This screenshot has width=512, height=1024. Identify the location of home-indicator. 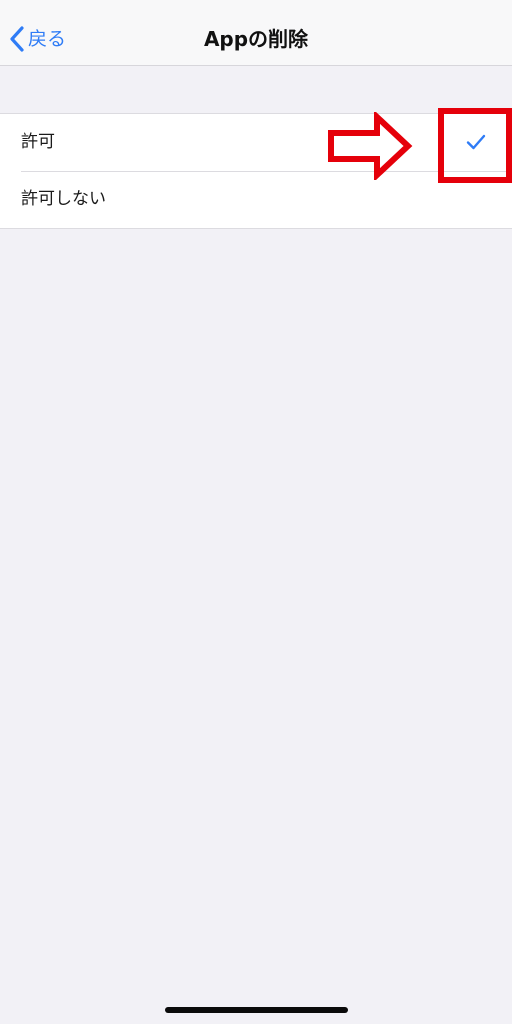
(256, 1010).